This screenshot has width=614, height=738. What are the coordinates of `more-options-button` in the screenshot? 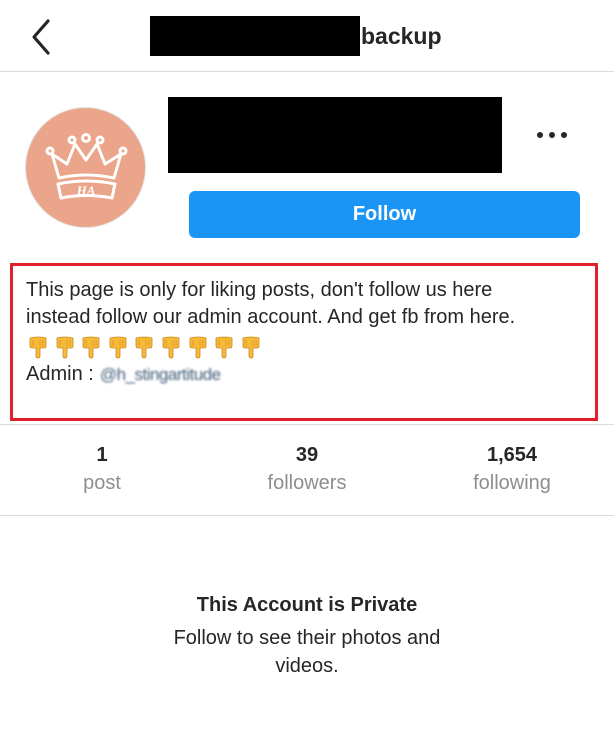 It's located at (552, 135).